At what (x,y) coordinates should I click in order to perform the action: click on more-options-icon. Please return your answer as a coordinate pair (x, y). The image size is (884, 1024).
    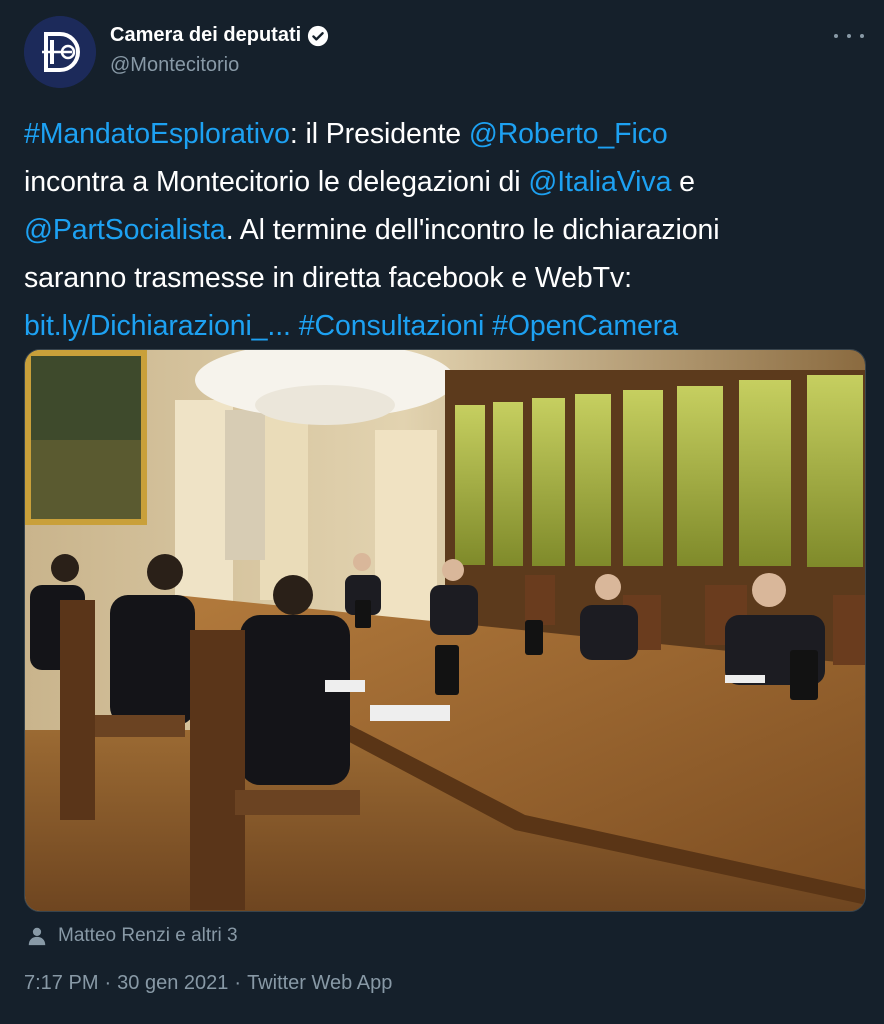
    Looking at the image, I should click on (849, 36).